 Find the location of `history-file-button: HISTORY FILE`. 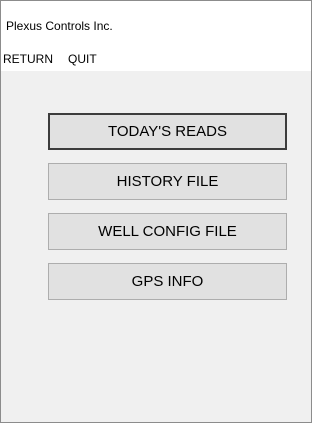

history-file-button: HISTORY FILE is located at coordinates (167, 181).